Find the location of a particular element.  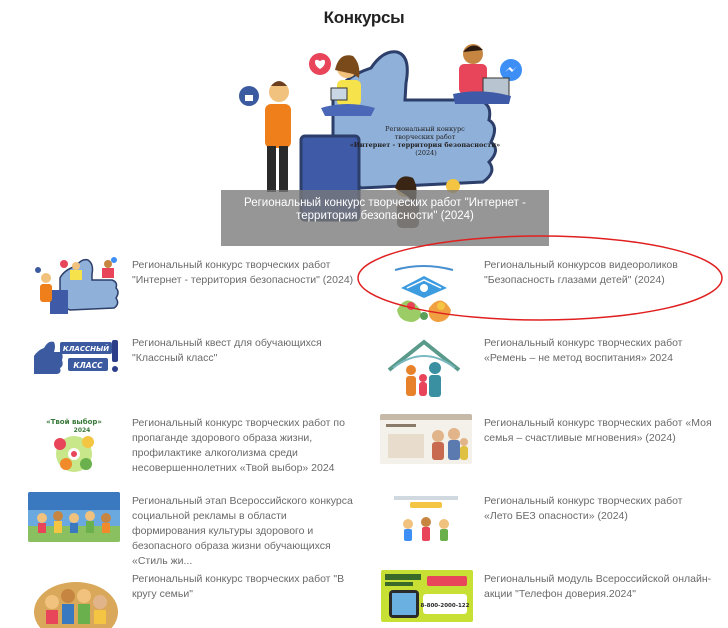

my-family-thumb is located at coordinates (426, 439).